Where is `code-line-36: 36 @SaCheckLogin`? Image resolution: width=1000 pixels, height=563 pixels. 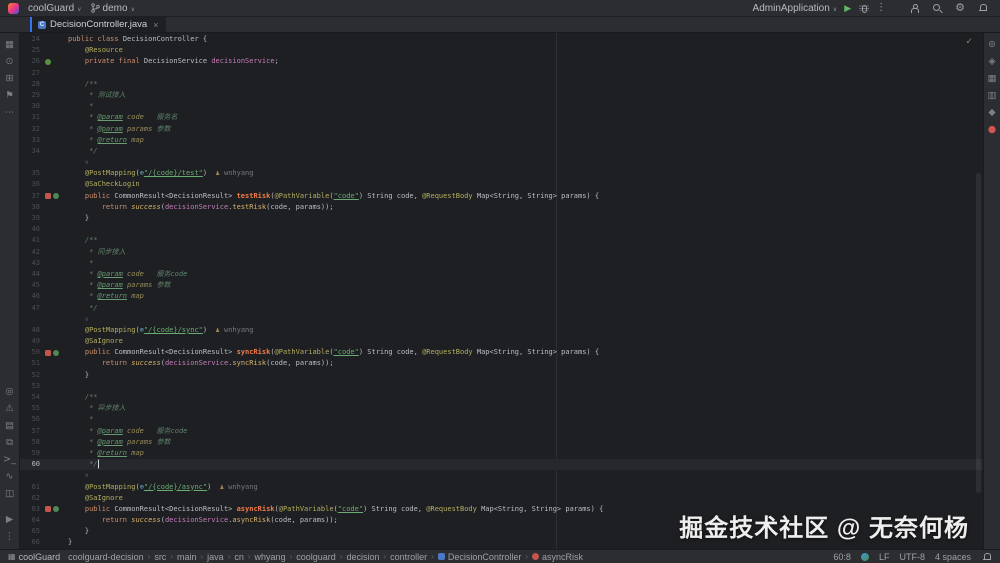
code-line-36: 36 @SaCheckLogin is located at coordinates (501, 184).